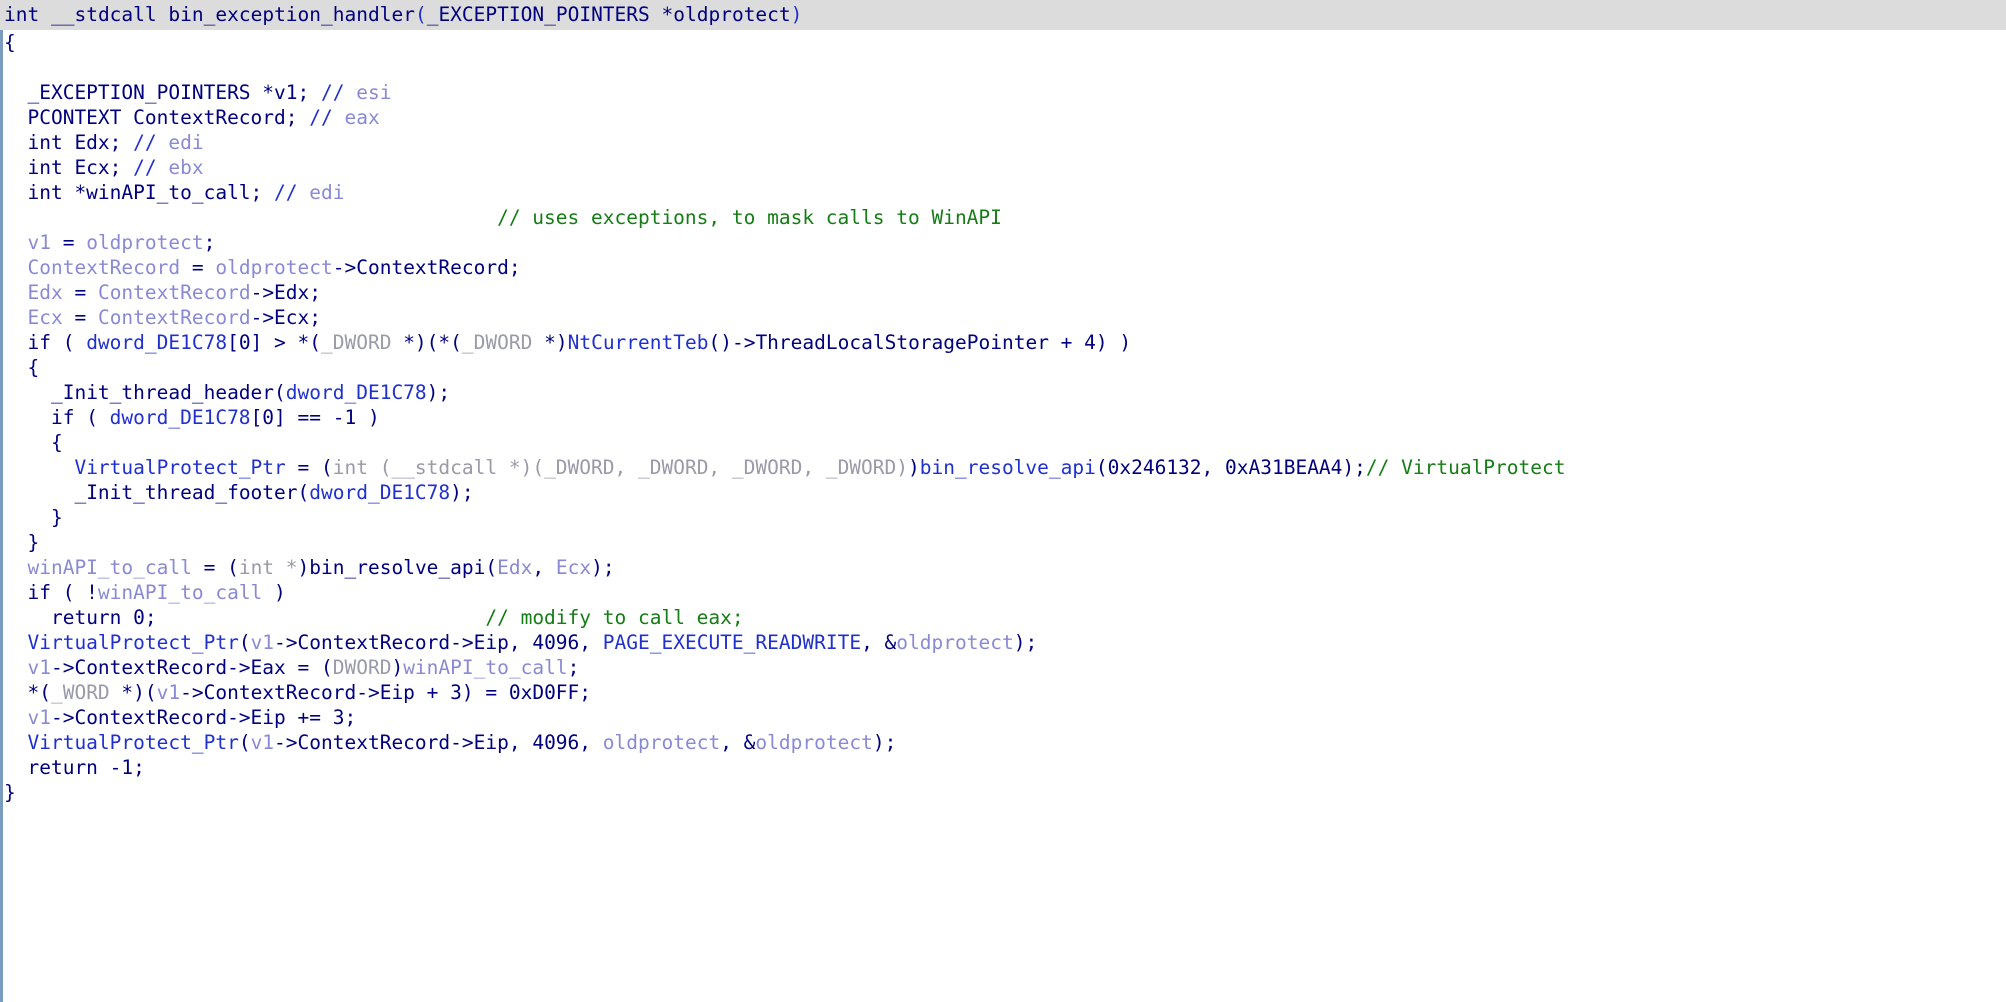 The image size is (2006, 1002). What do you see at coordinates (1003, 242) in the screenshot?
I see `code-line: v1 = oldprotect;` at bounding box center [1003, 242].